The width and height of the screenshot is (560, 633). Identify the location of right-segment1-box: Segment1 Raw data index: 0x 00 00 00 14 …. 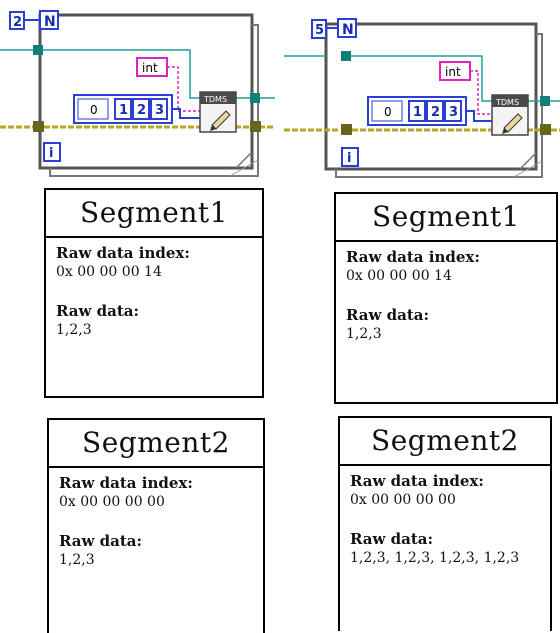
(446, 298).